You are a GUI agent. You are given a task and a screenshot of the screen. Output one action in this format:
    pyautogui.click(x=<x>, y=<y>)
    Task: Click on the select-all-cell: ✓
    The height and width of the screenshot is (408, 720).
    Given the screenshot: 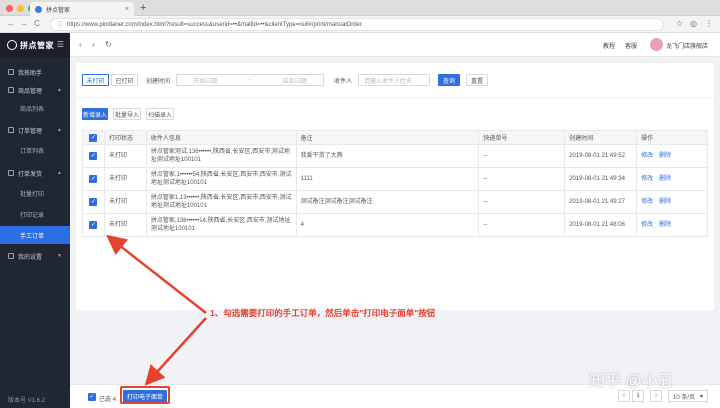 What is the action you would take?
    pyautogui.click(x=94, y=137)
    